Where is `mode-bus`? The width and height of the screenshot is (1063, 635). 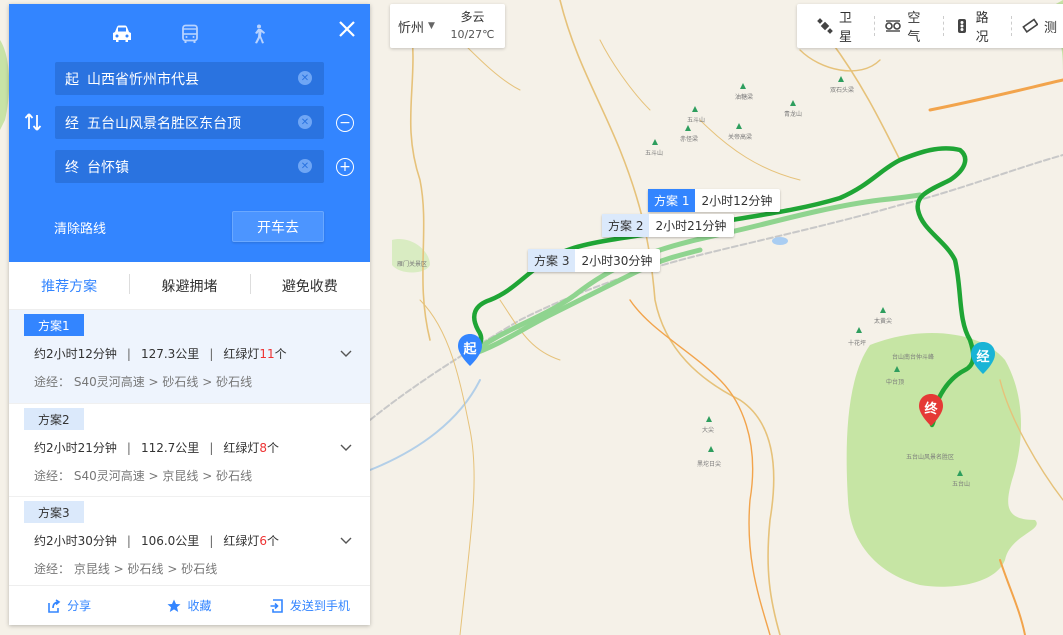 mode-bus is located at coordinates (190, 34).